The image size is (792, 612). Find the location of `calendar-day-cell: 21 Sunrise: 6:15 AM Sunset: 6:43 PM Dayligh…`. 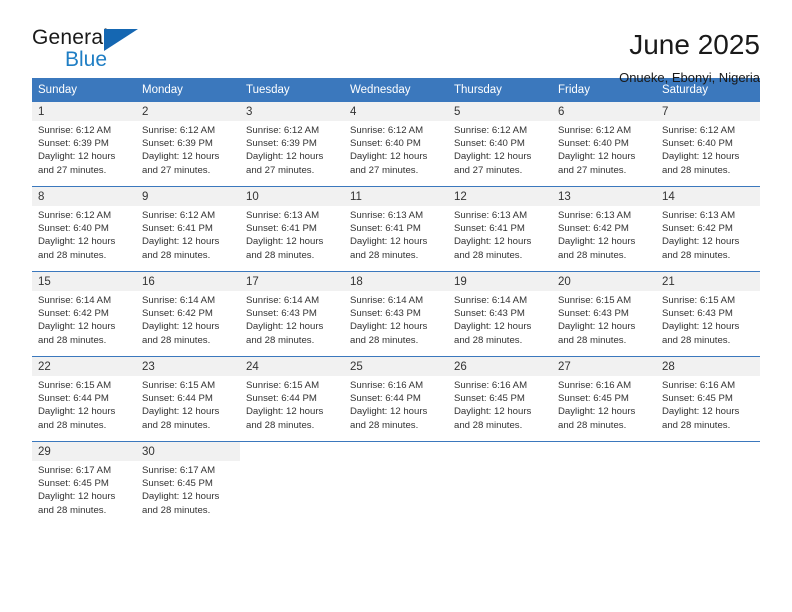

calendar-day-cell: 21 Sunrise: 6:15 AM Sunset: 6:43 PM Dayligh… is located at coordinates (708, 314).